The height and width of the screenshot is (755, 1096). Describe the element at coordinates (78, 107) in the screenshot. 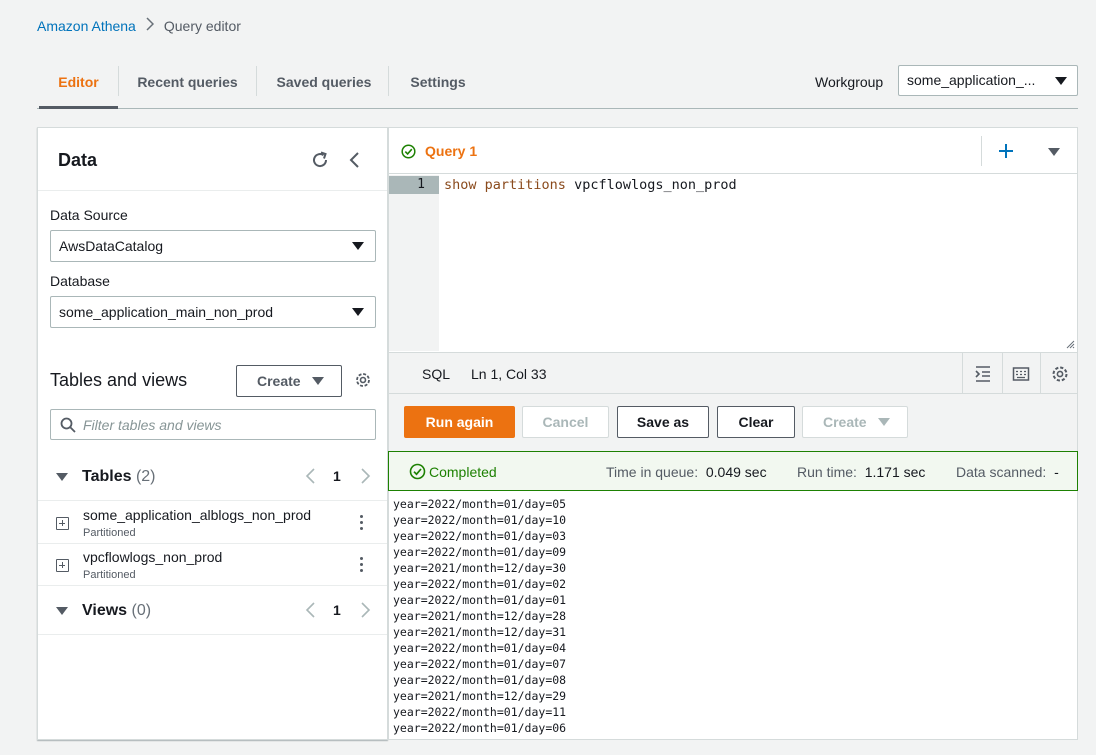

I see `active-tab-indicator` at that location.